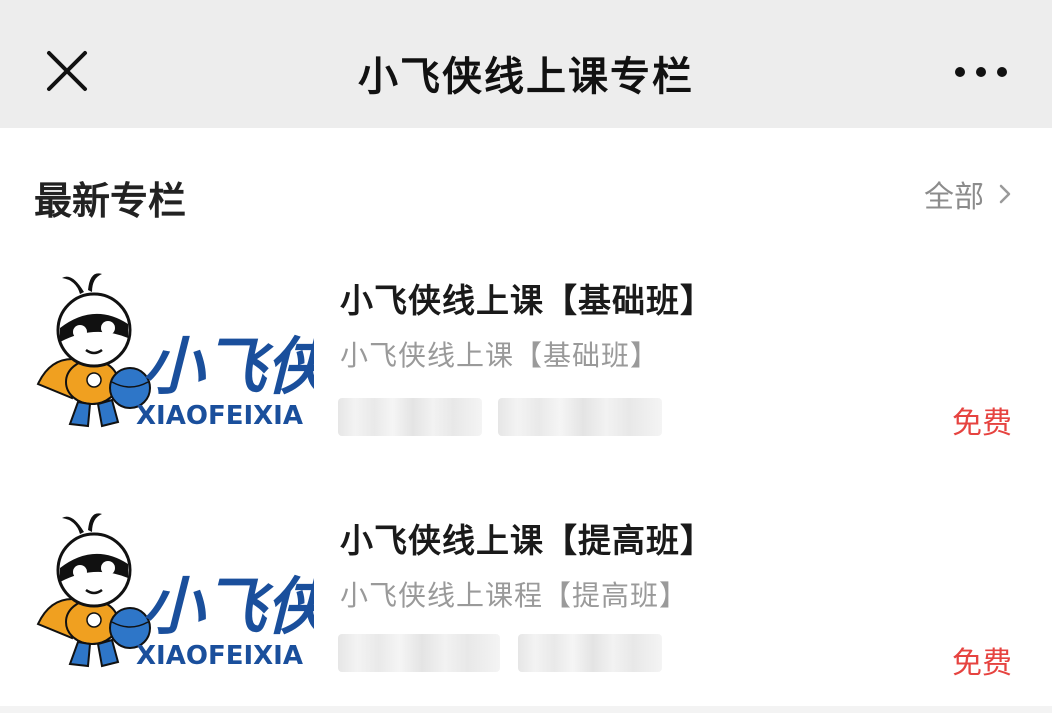 The width and height of the screenshot is (1052, 724). I want to click on see-all-label: 全部, so click(954, 197).